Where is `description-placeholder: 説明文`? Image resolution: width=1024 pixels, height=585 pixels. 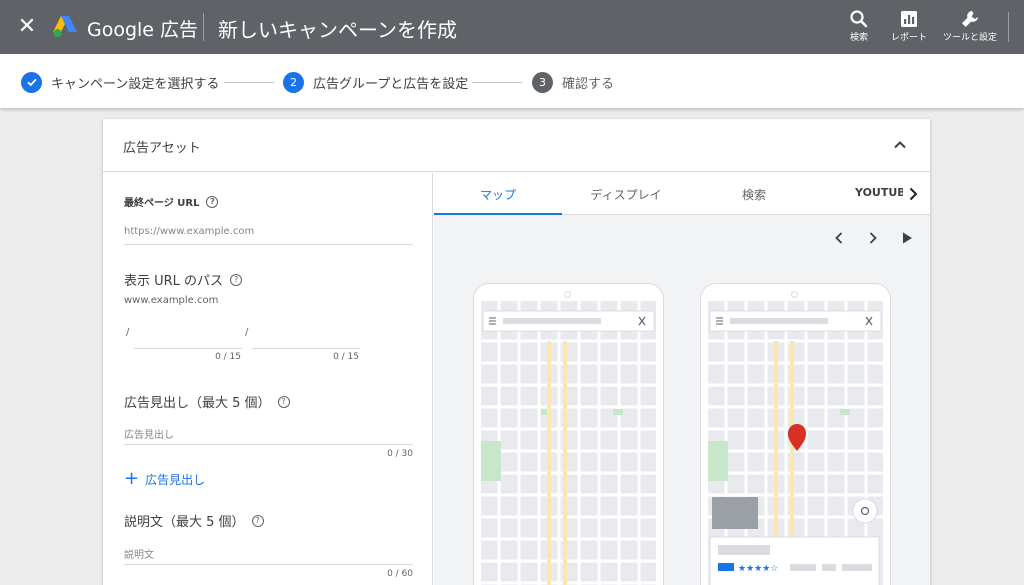
description-placeholder: 説明文 is located at coordinates (139, 555).